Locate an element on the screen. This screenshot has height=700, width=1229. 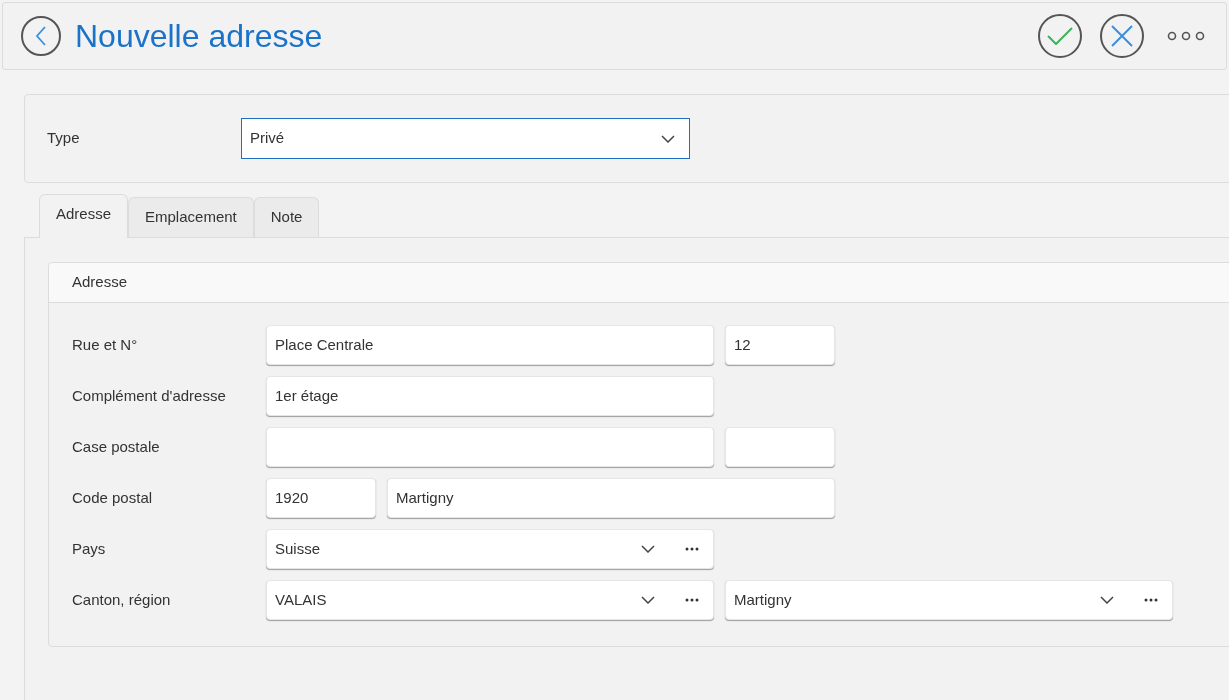
tab: Emplacement is located at coordinates (191, 217).